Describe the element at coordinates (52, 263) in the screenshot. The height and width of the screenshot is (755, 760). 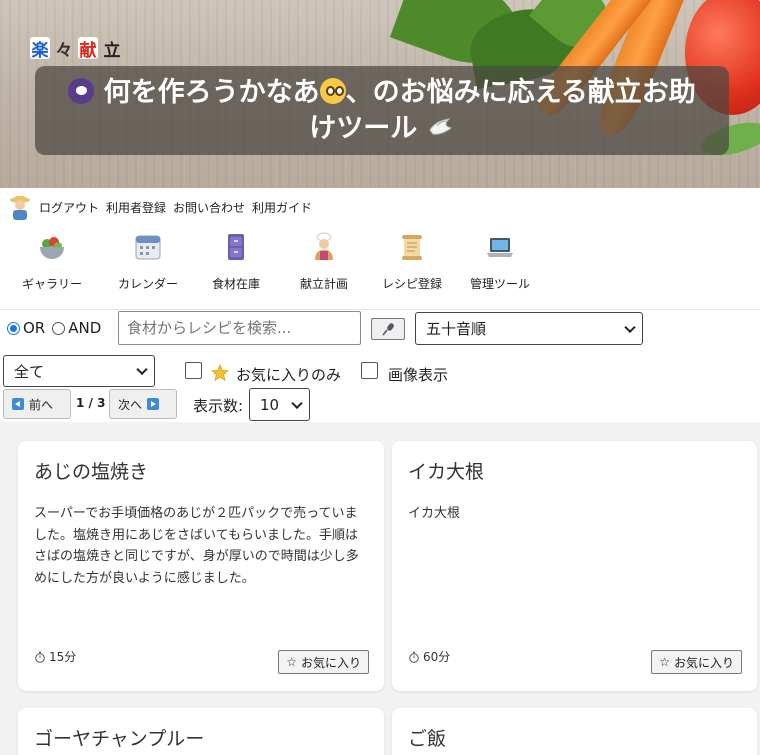
I see `nav-gallery: ギャラリー` at that location.